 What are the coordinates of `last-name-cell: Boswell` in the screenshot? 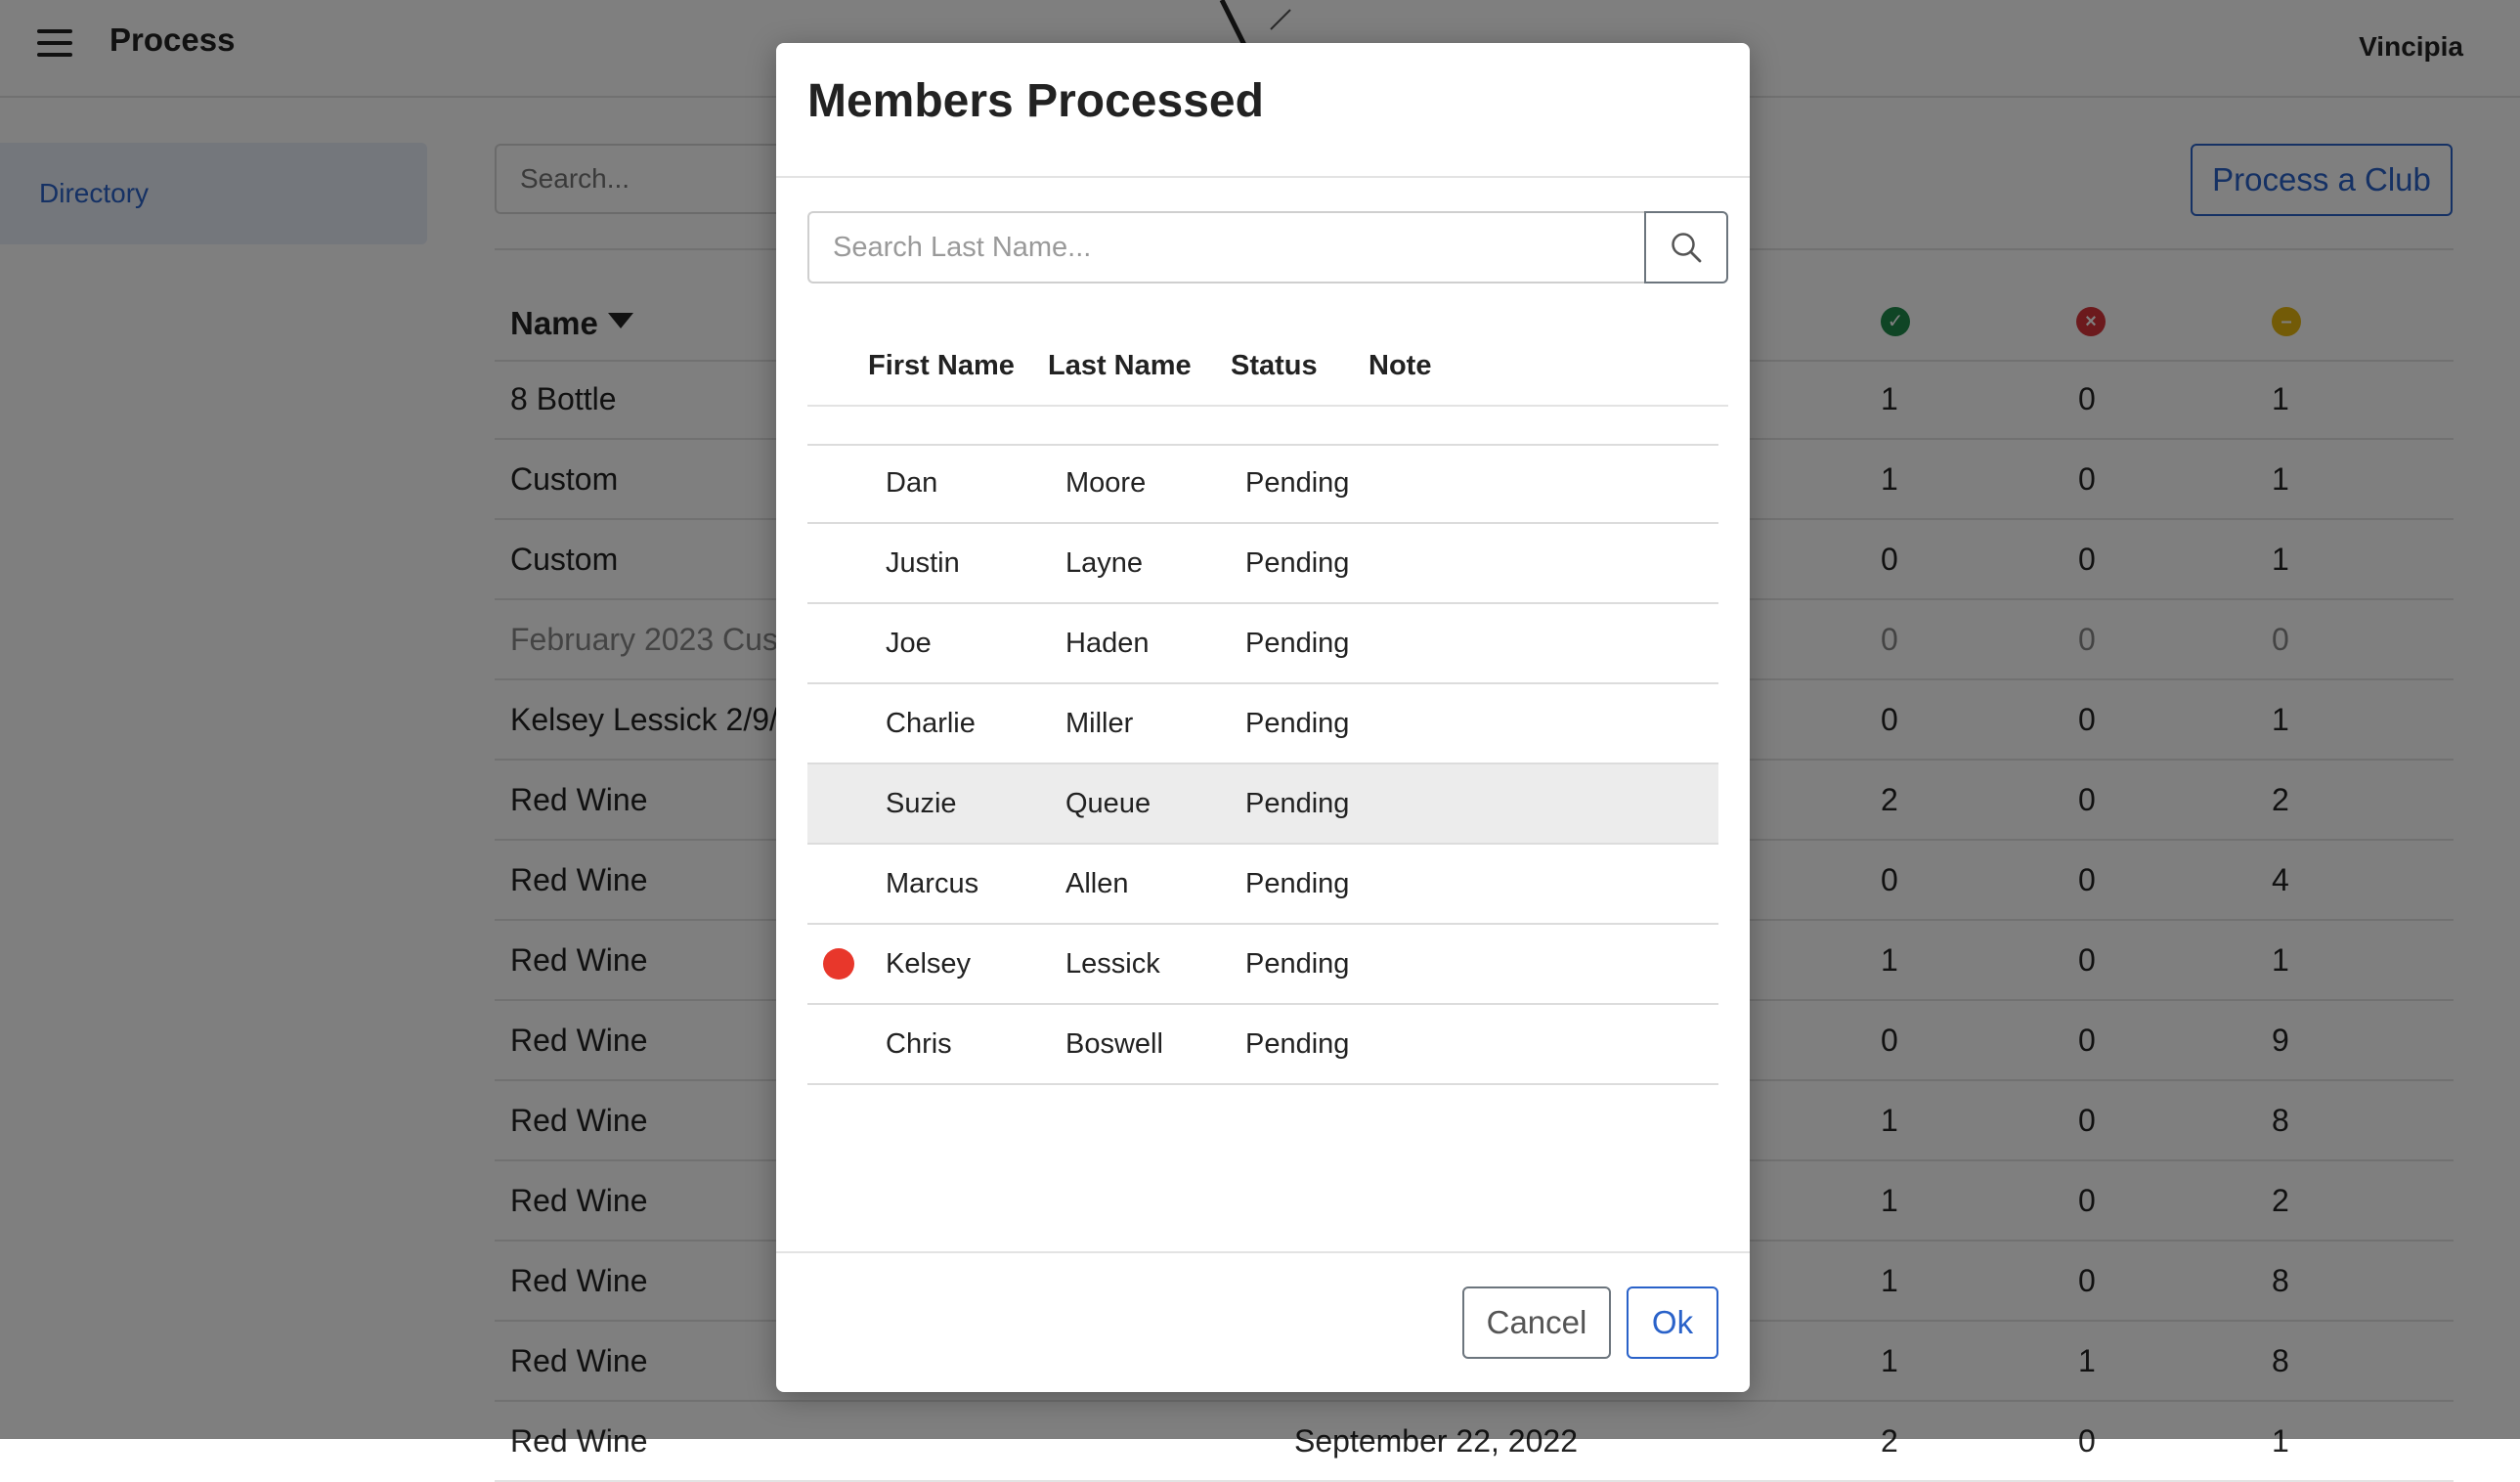 It's located at (1114, 1044).